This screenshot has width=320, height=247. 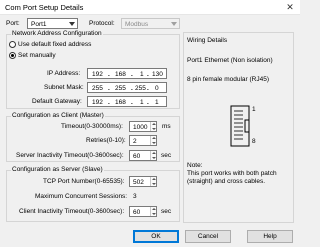 What do you see at coordinates (64, 87) in the screenshot?
I see `subnet-mask-label: Subnet Mask:` at bounding box center [64, 87].